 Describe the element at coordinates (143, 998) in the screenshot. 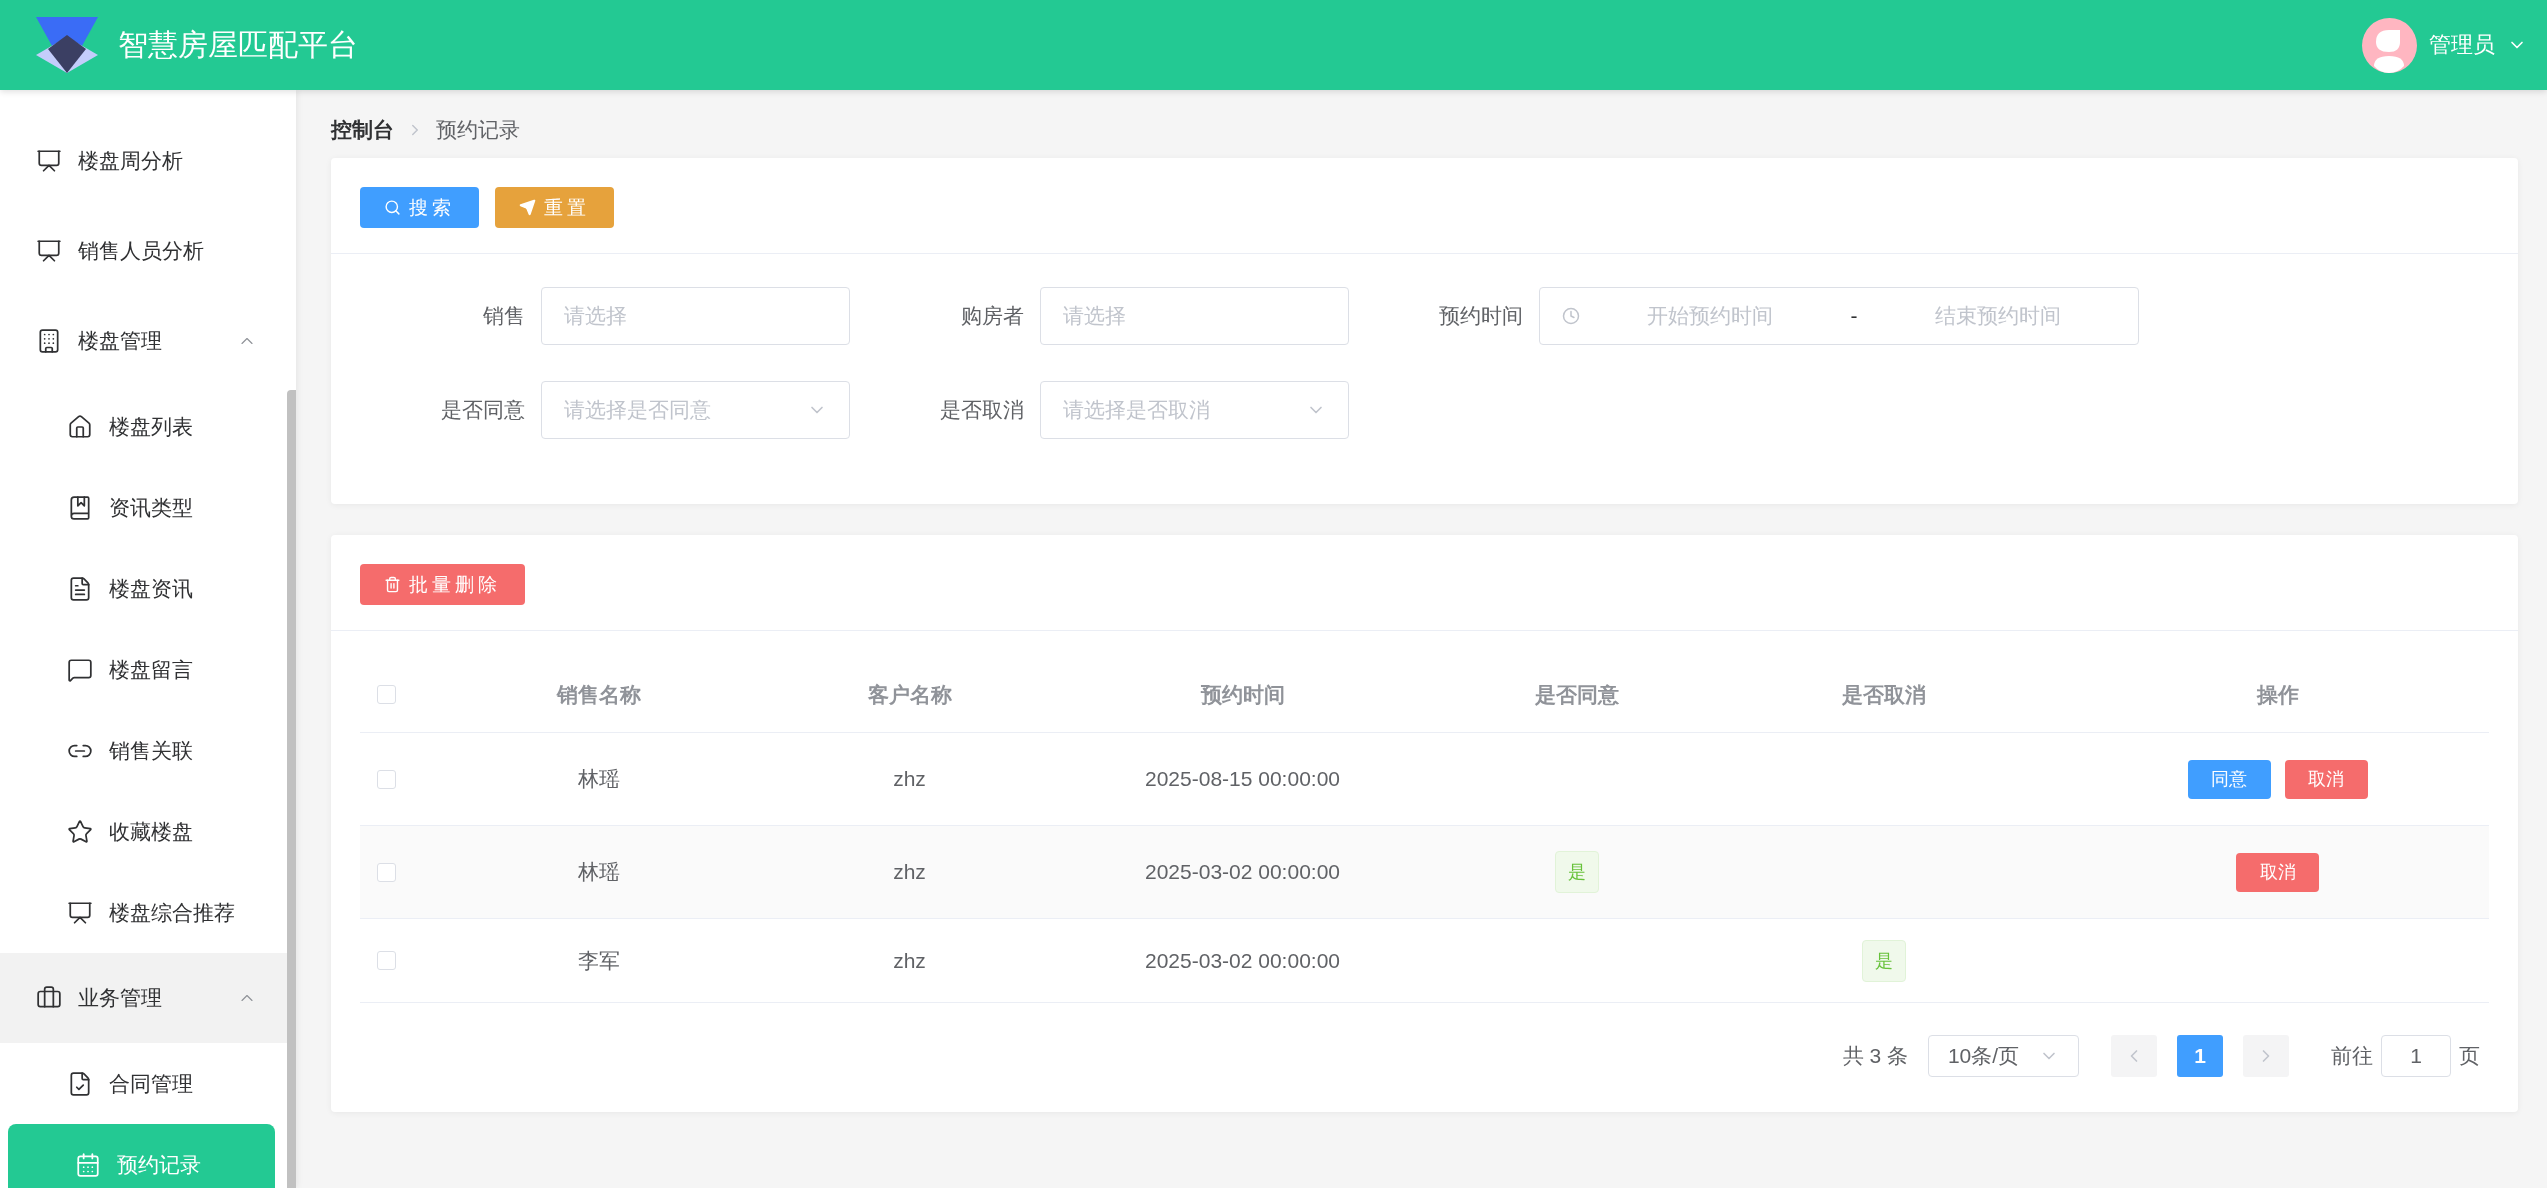

I see `menu-item: 业务管理` at that location.